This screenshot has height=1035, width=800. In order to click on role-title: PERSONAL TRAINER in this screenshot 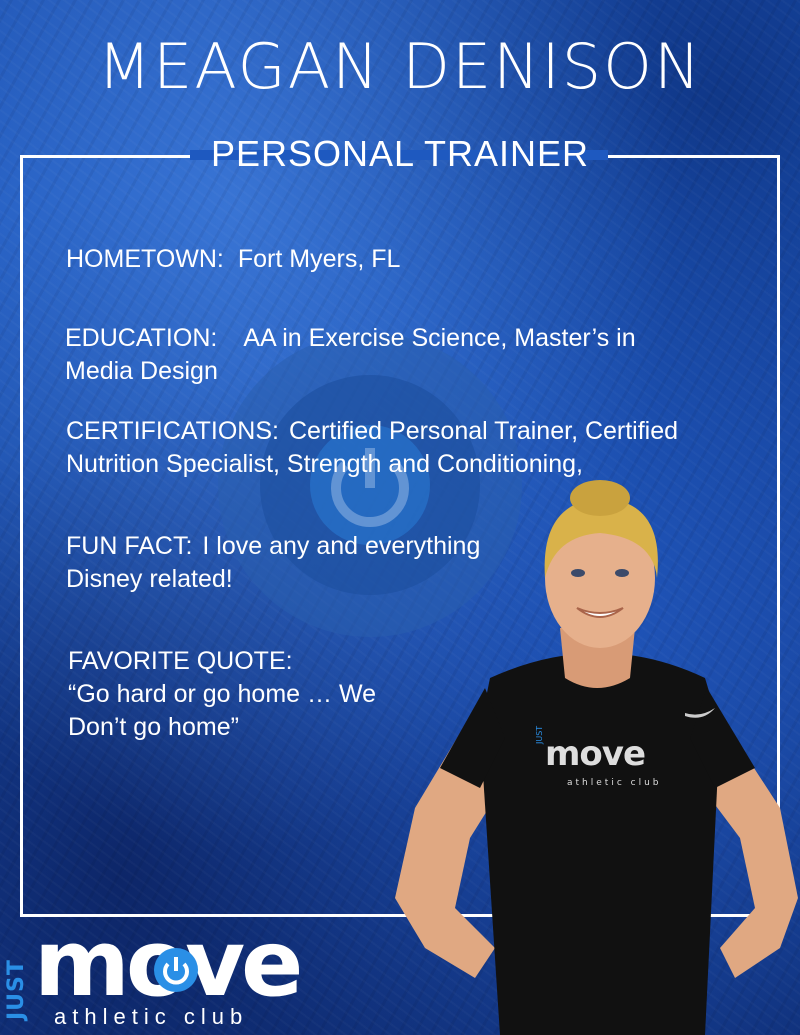, I will do `click(400, 153)`.